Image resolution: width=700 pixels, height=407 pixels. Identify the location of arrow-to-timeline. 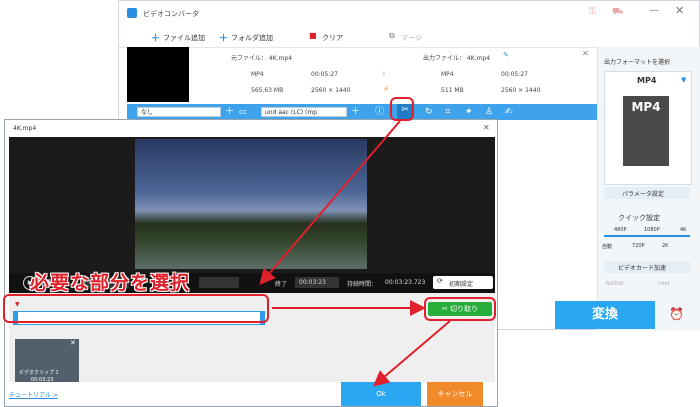
(330, 203).